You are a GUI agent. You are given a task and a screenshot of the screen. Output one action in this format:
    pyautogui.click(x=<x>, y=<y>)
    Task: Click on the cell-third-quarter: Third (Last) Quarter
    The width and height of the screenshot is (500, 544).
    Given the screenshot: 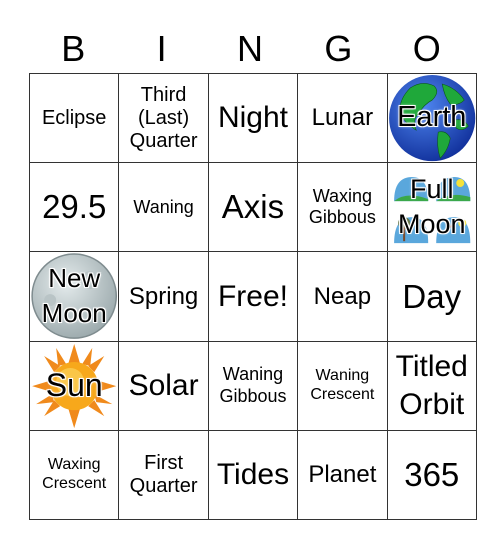 What is the action you would take?
    pyautogui.click(x=163, y=118)
    